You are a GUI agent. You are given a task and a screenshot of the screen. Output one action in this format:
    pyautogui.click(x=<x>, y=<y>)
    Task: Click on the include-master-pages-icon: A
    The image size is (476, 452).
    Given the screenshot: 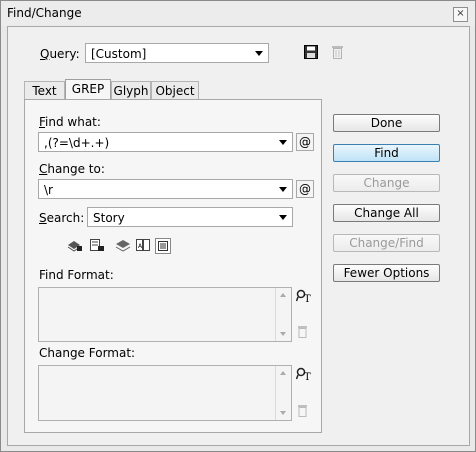 What is the action you would take?
    pyautogui.click(x=143, y=245)
    